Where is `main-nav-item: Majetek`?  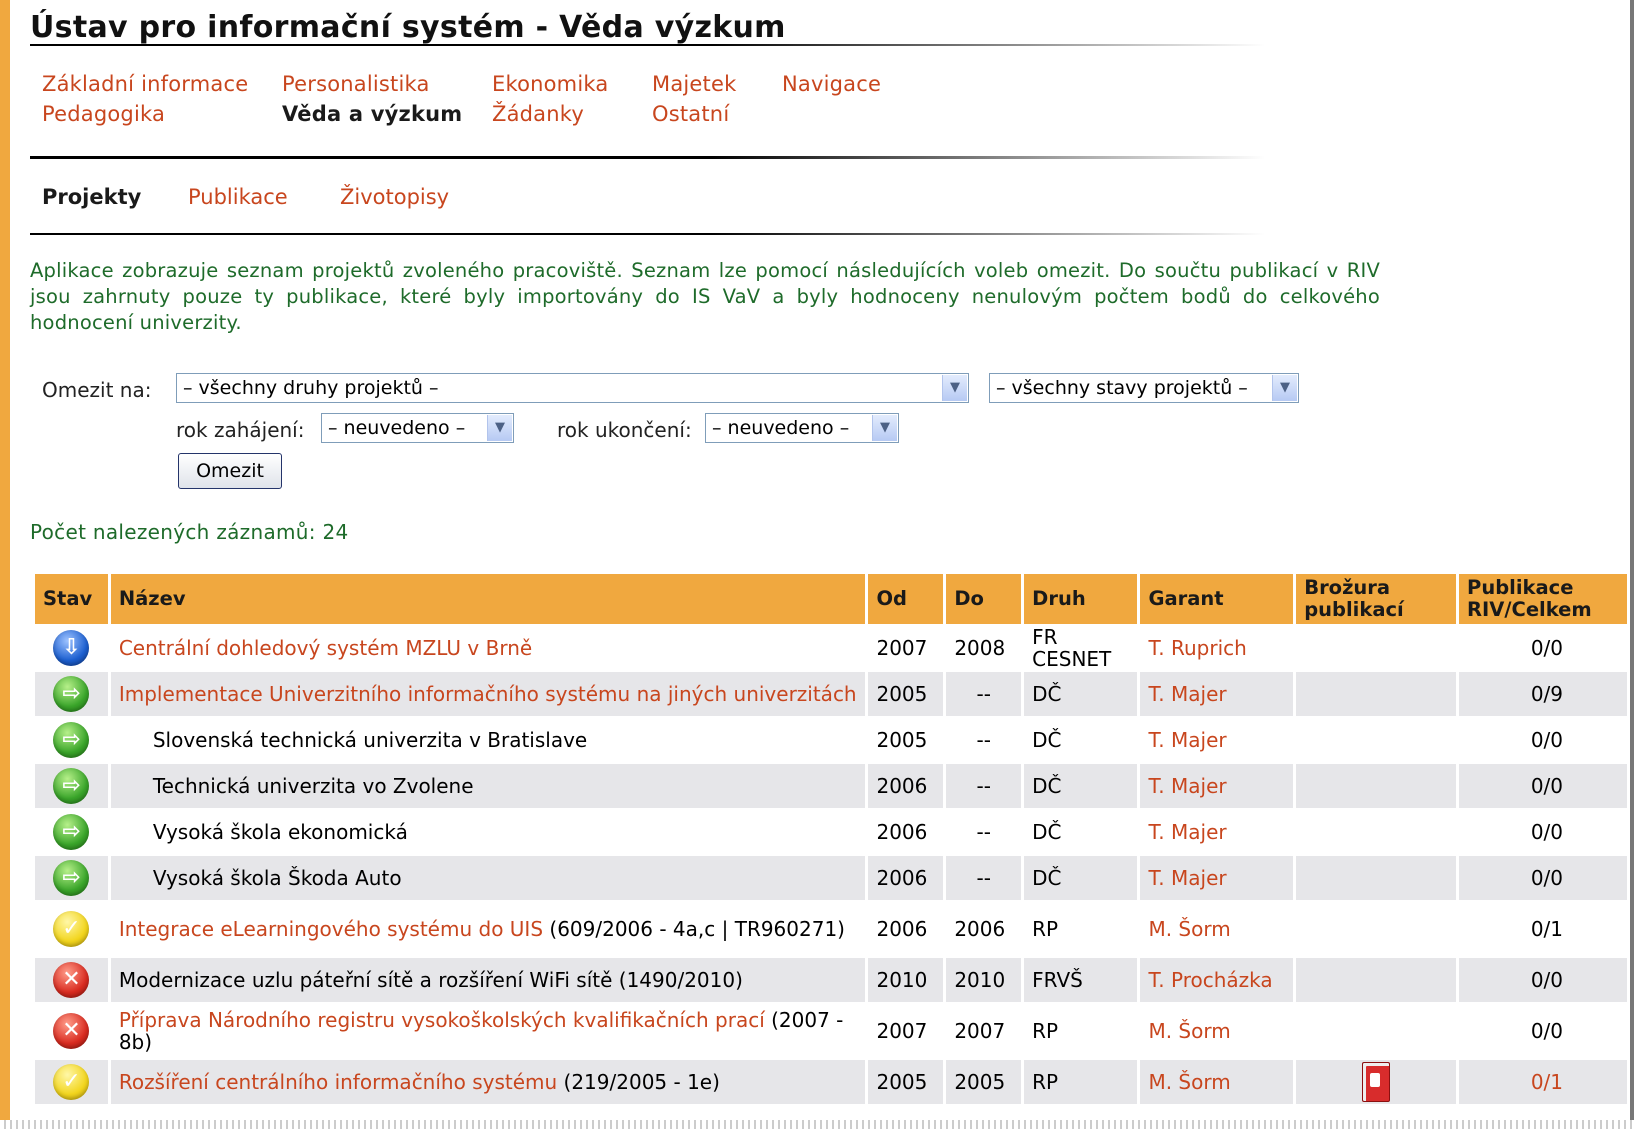 main-nav-item: Majetek is located at coordinates (694, 84).